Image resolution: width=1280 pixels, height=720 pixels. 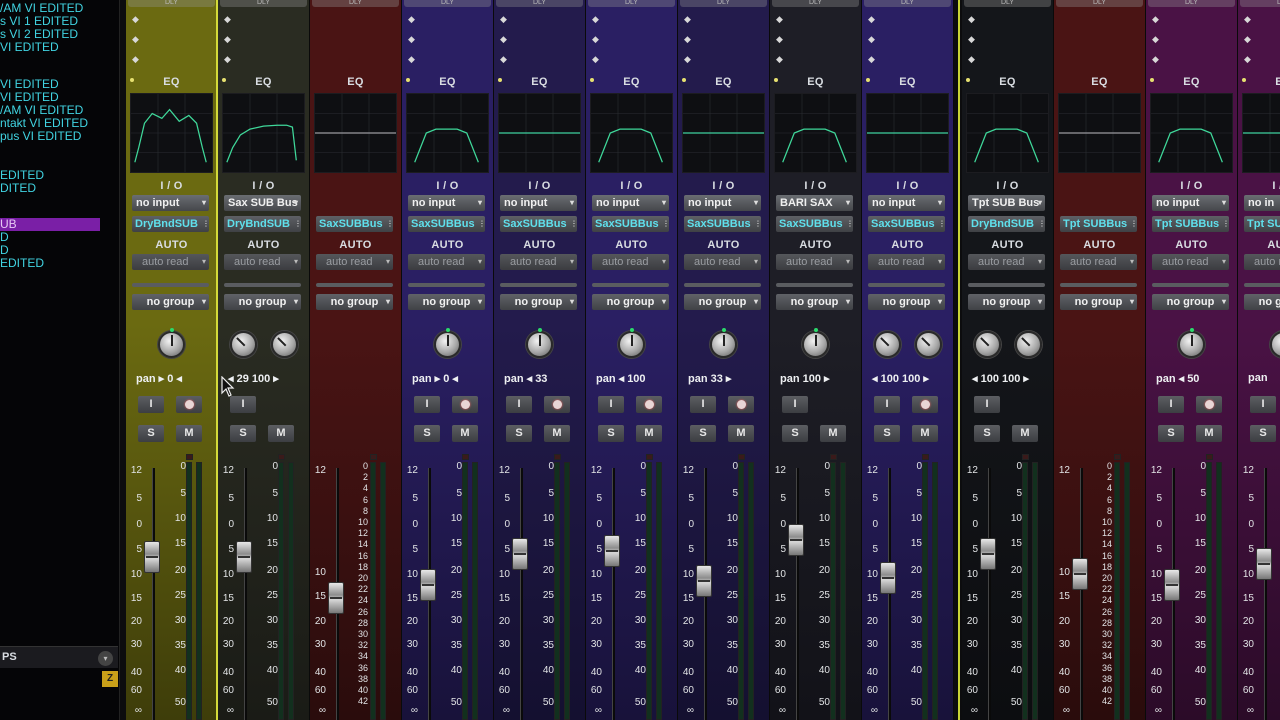 I want to click on track-list-item: ntakt VI EDITED, so click(x=50, y=123).